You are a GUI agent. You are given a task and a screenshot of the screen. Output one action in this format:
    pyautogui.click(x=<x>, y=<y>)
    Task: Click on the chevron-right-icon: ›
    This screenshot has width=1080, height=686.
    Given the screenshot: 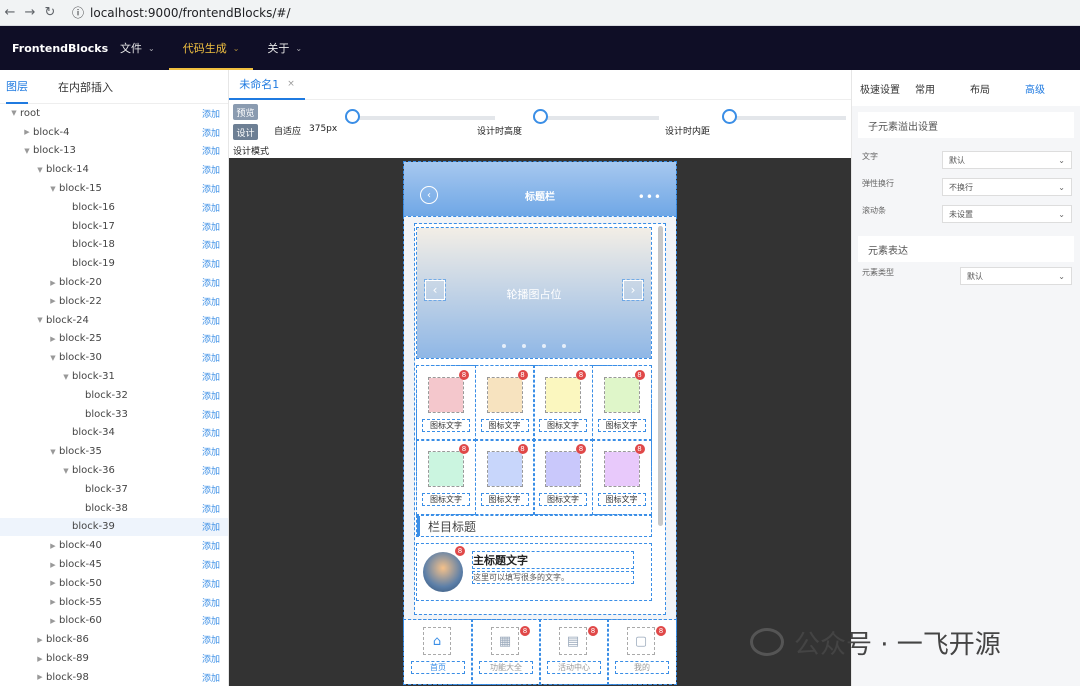 What is the action you would take?
    pyautogui.click(x=633, y=290)
    